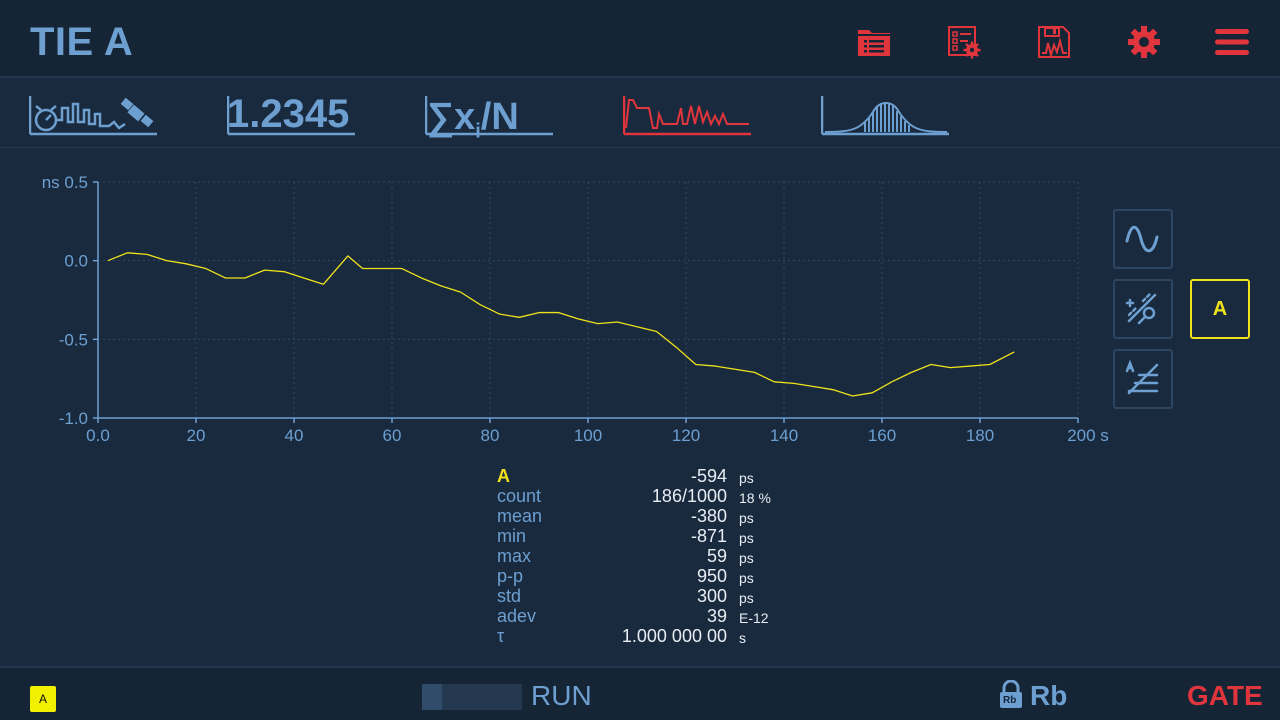 The height and width of the screenshot is (720, 1280). I want to click on x-tick-label: 120, so click(686, 435).